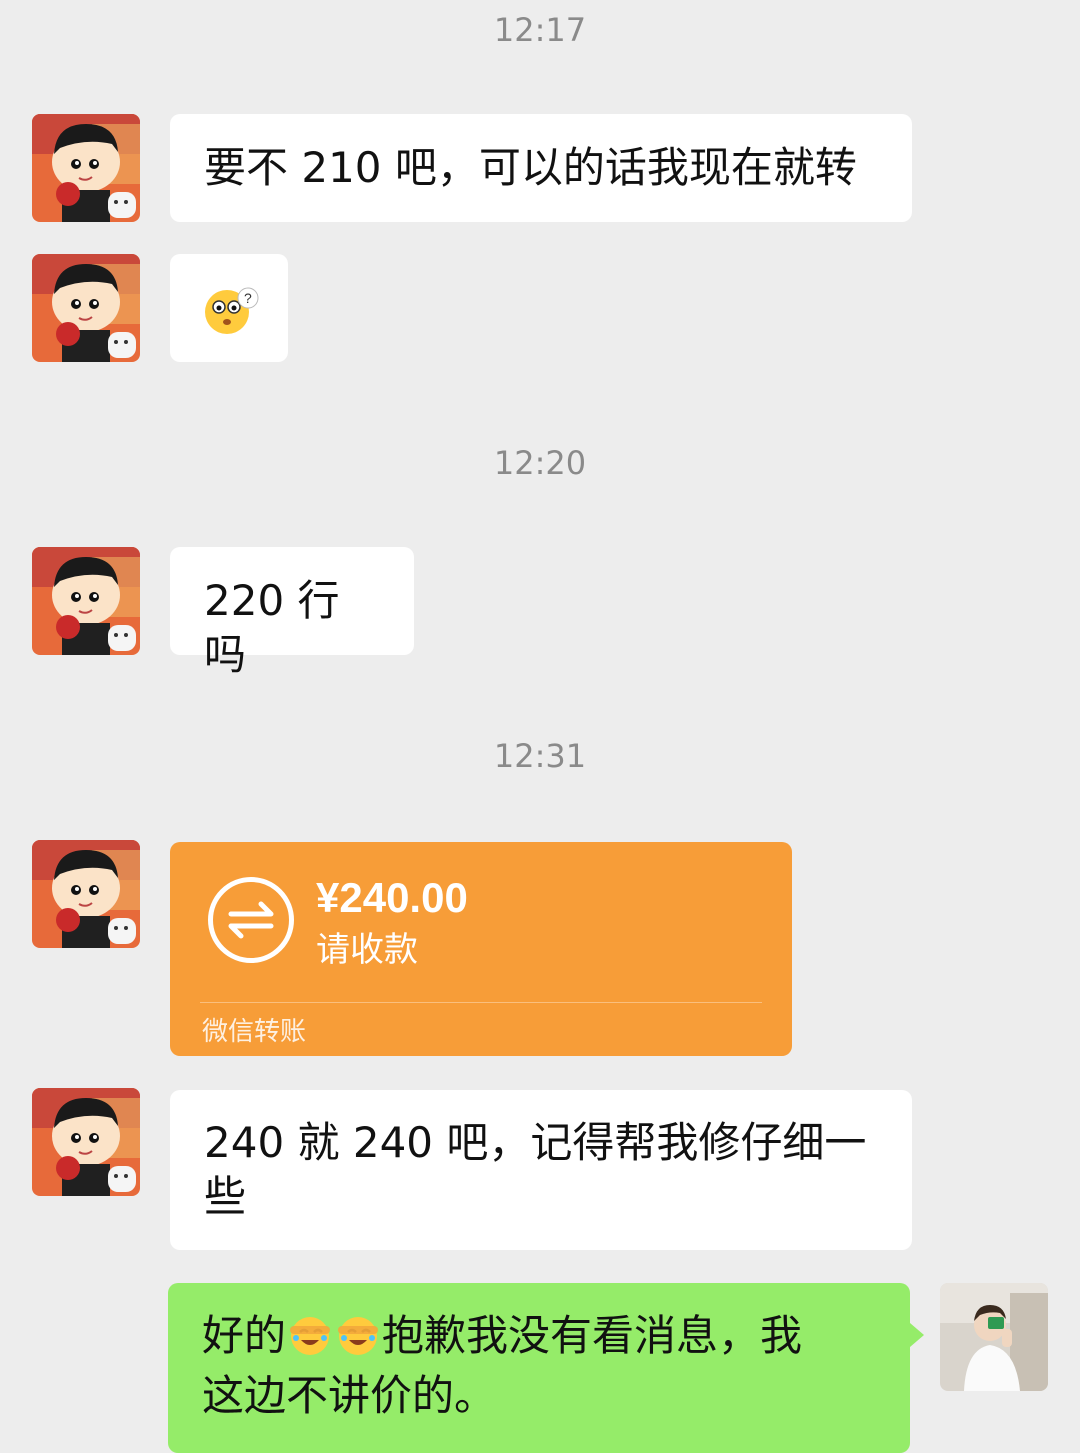 This screenshot has width=1080, height=1453. I want to click on transfer-footer: 微信转账, so click(254, 1032).